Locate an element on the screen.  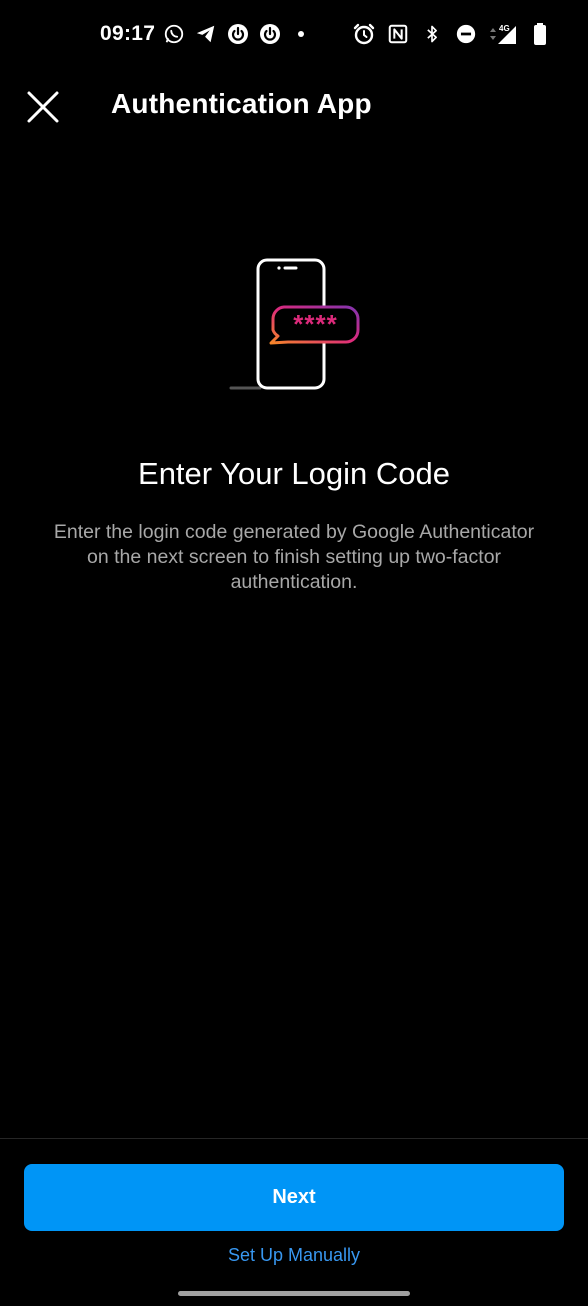
nfc-icon is located at coordinates (398, 34).